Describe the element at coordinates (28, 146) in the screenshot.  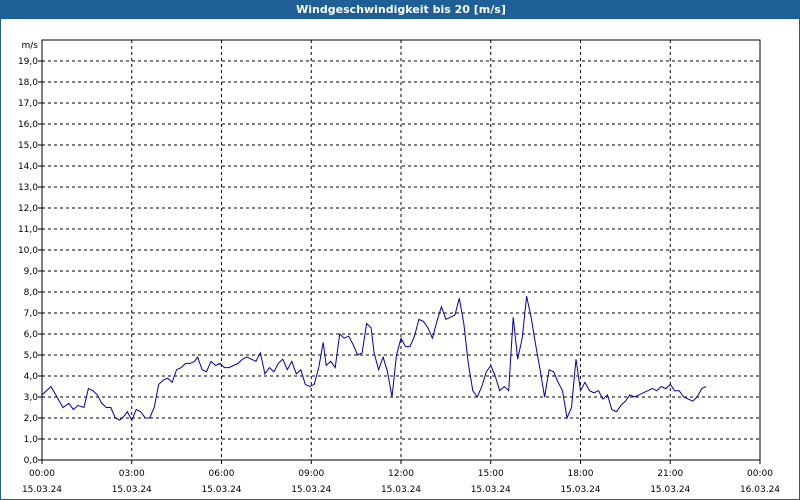
I see `y-tick-label: 15,0` at that location.